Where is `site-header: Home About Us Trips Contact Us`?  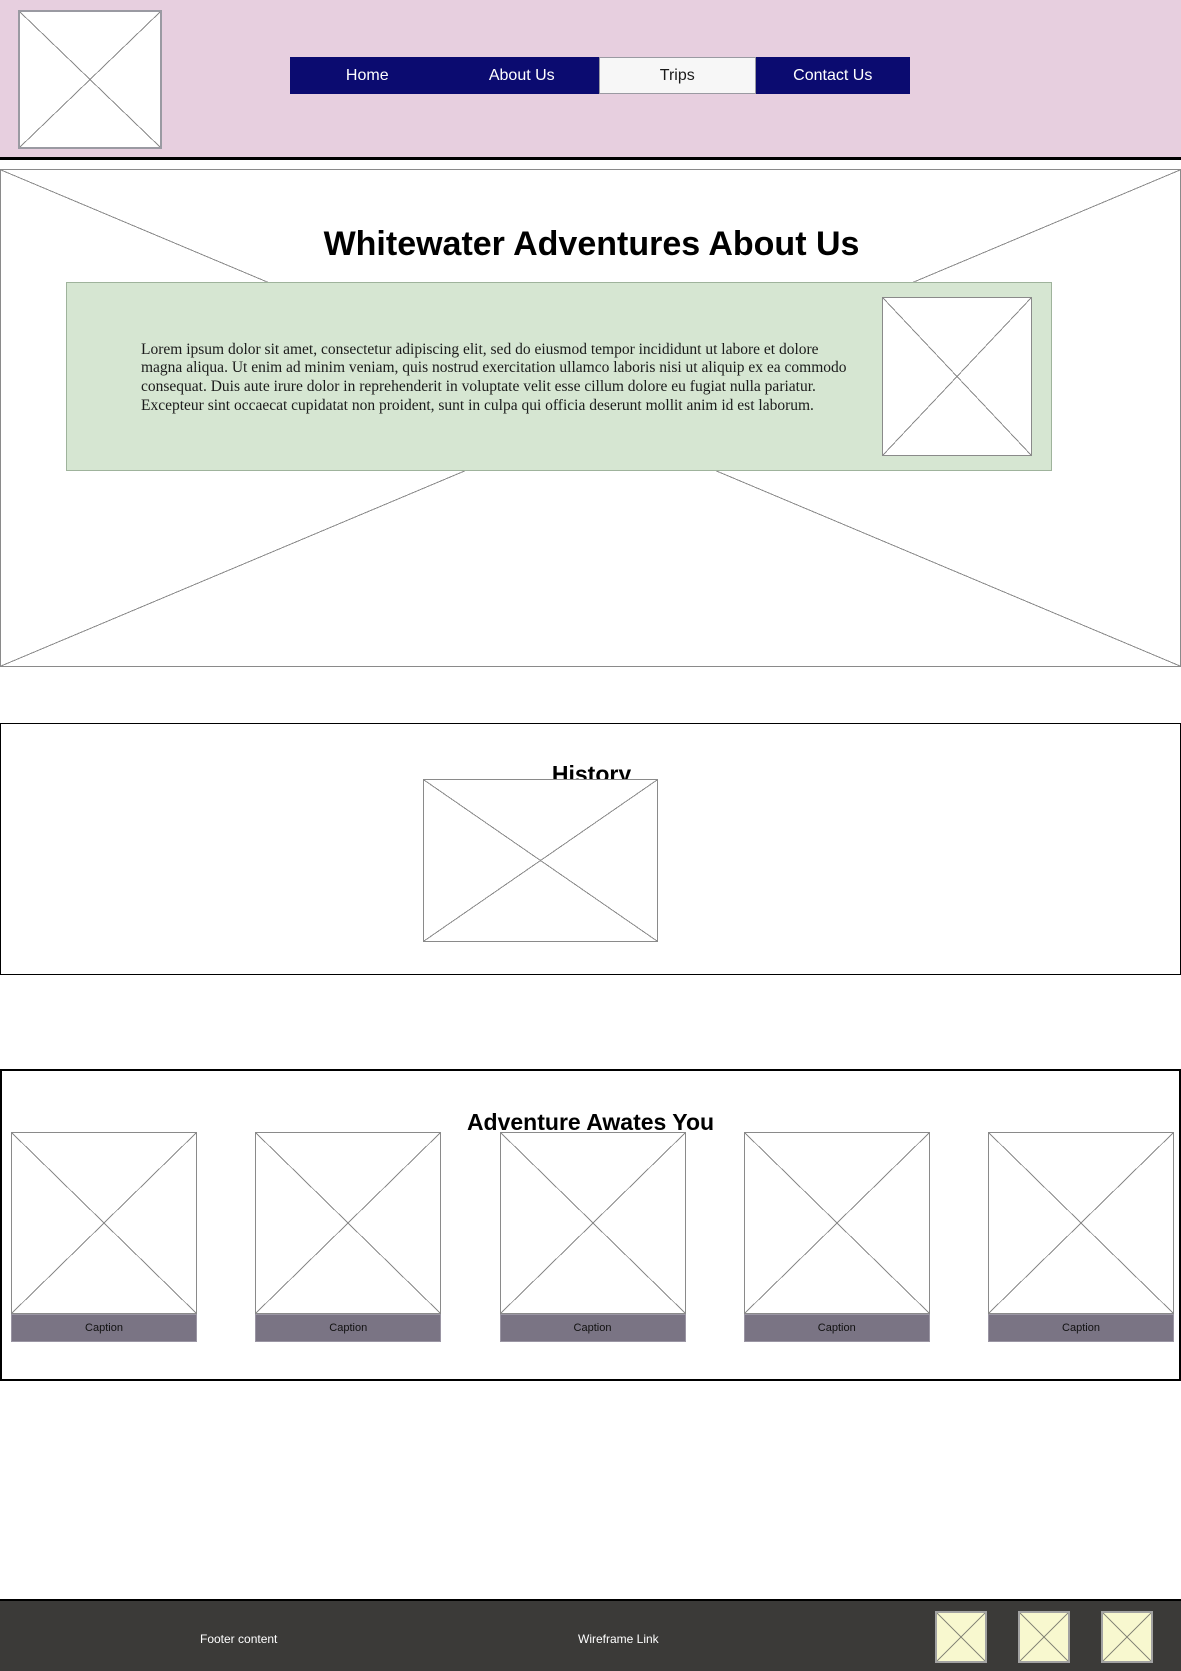 site-header: Home About Us Trips Contact Us is located at coordinates (590, 80).